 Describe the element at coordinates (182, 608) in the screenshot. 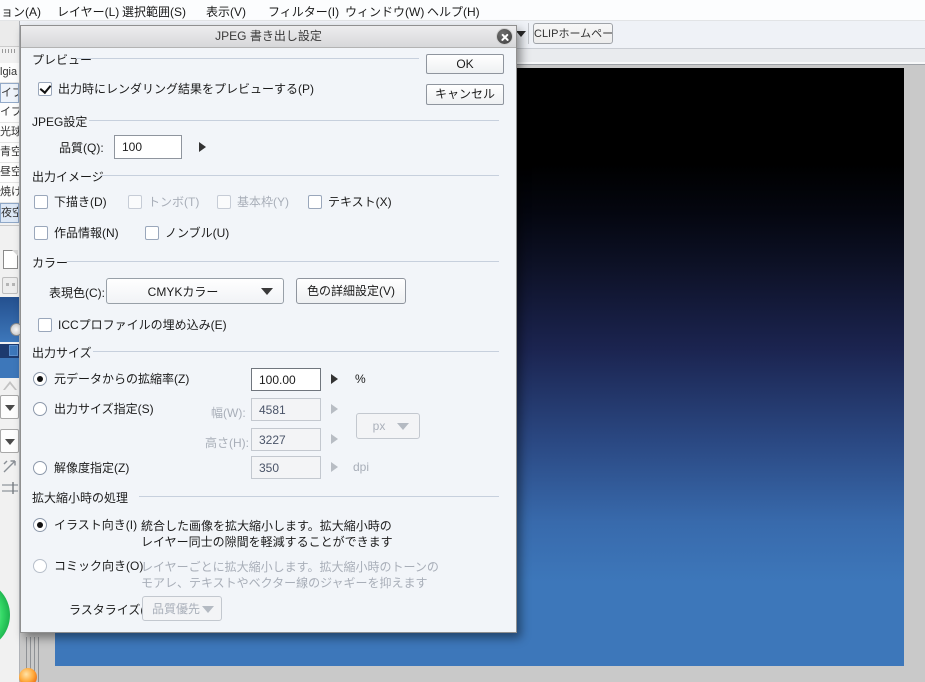

I see `rasterize-dropdown: 品質優先` at that location.